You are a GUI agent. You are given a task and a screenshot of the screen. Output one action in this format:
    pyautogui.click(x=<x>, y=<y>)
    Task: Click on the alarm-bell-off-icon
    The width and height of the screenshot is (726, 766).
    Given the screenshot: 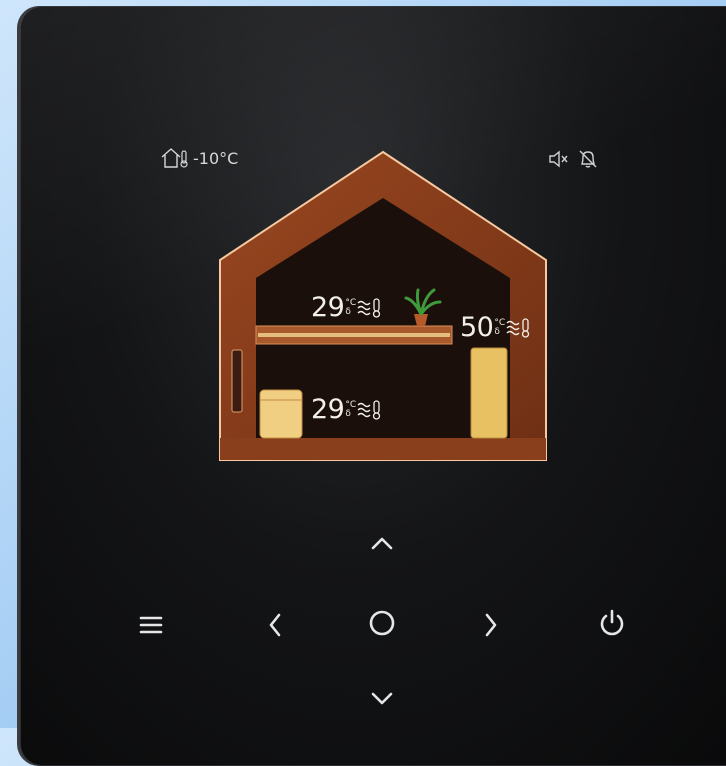 What is the action you would take?
    pyautogui.click(x=588, y=159)
    